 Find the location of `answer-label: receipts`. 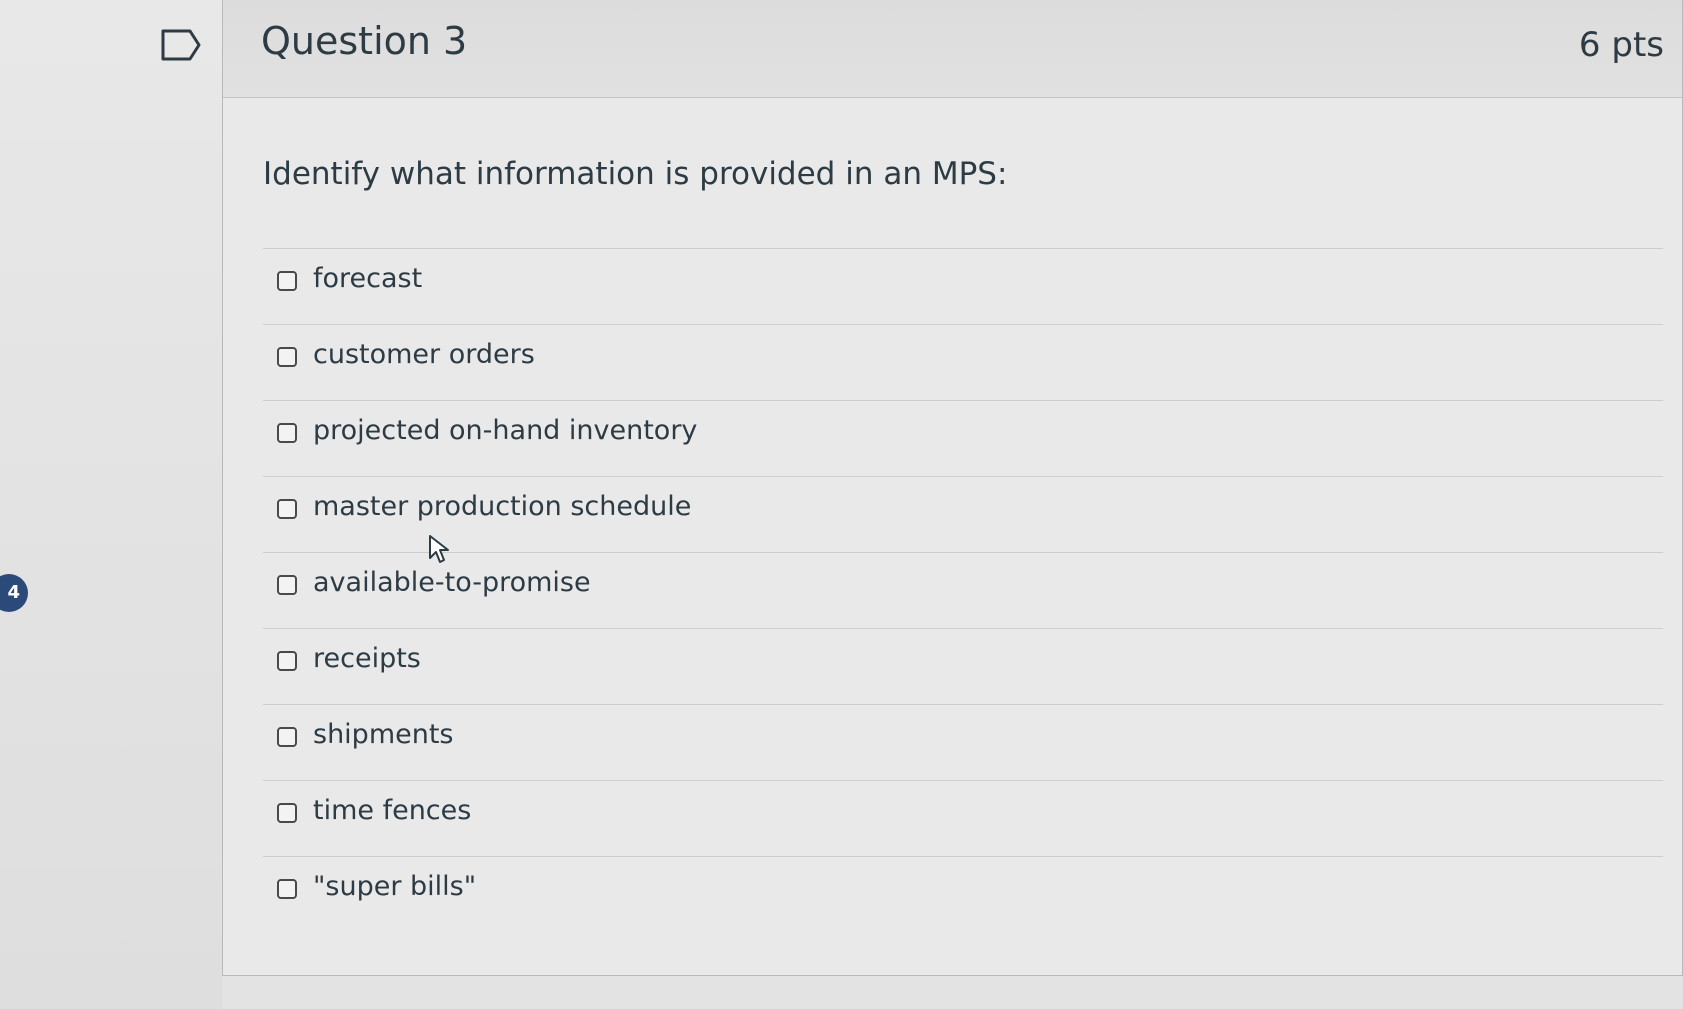

answer-label: receipts is located at coordinates (367, 658).